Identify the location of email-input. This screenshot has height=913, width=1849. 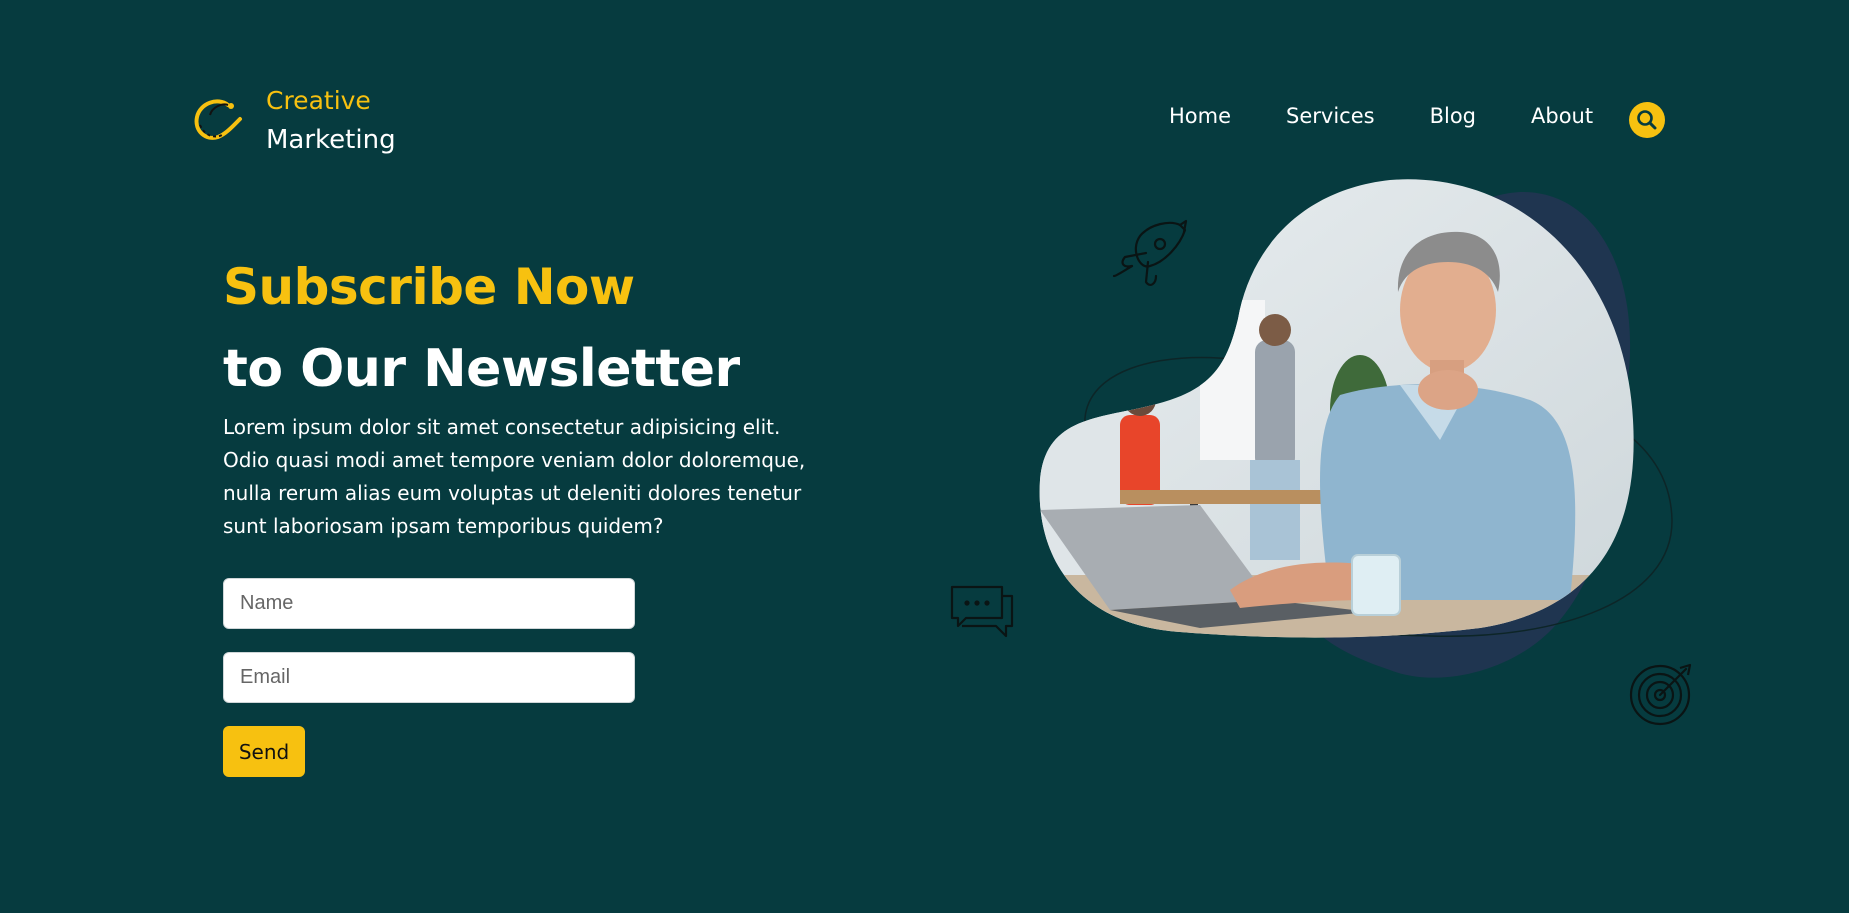
(429, 677).